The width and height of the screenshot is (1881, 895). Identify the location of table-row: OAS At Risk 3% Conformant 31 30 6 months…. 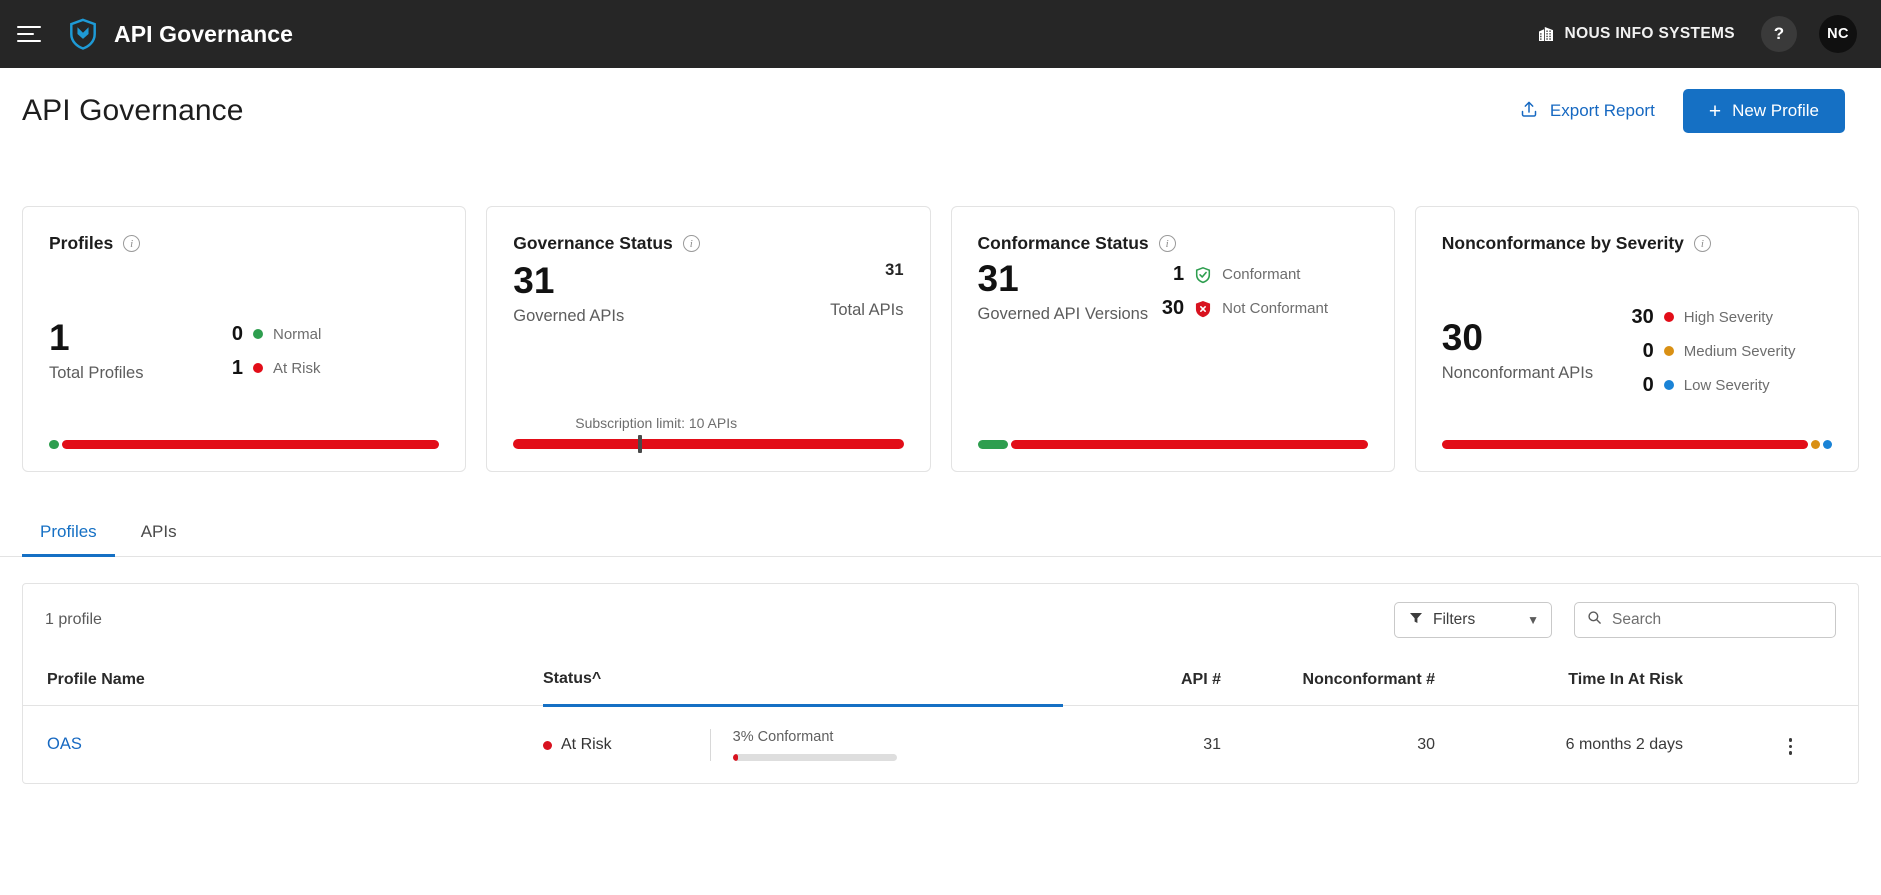
(940, 745).